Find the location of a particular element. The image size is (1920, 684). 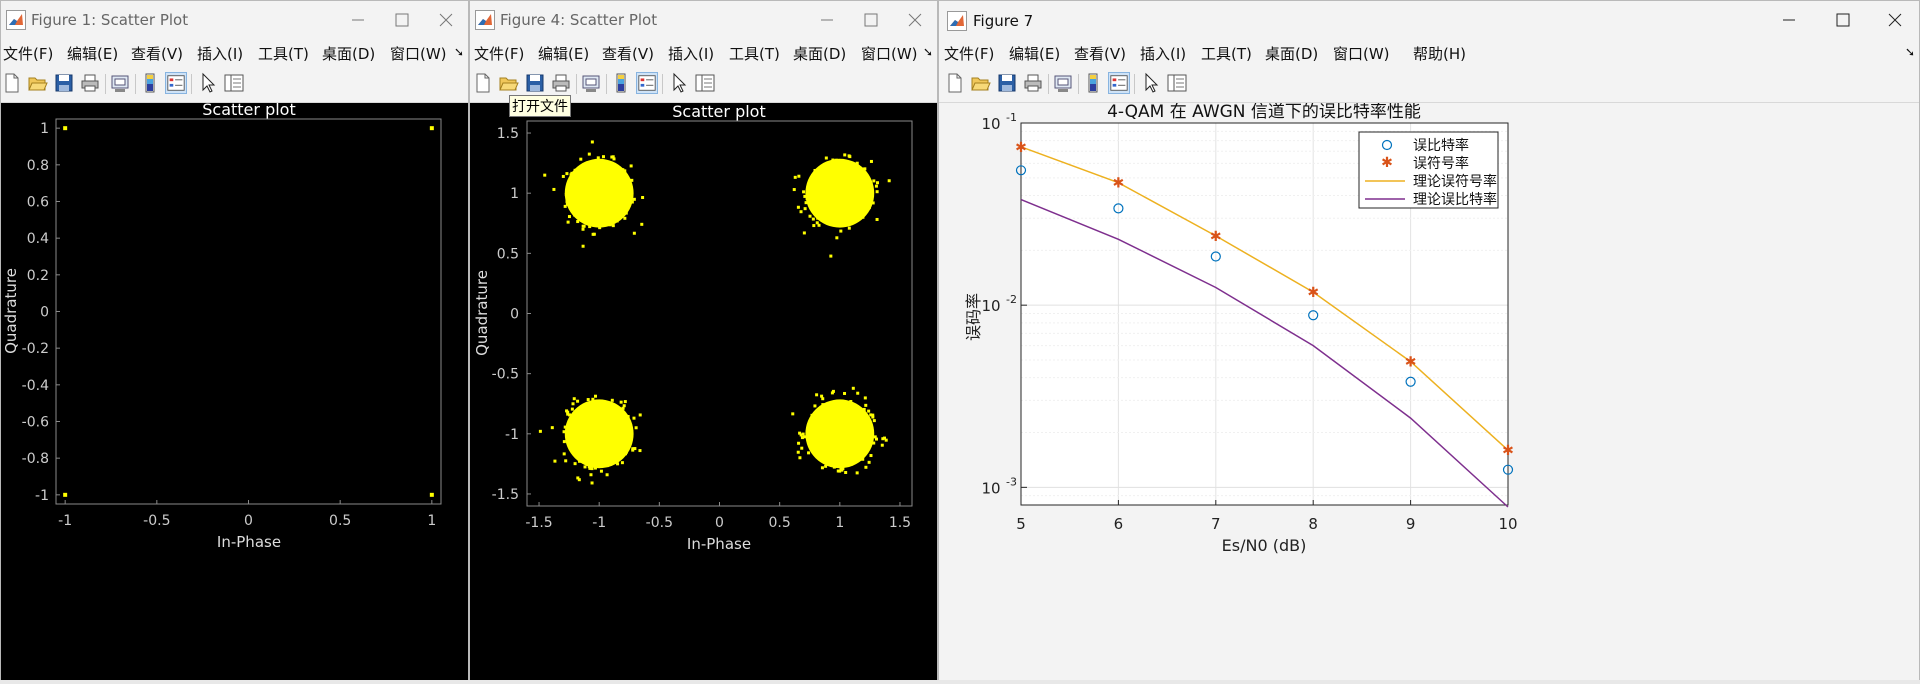

menu-help: 帮助(H) is located at coordinates (1439, 53).